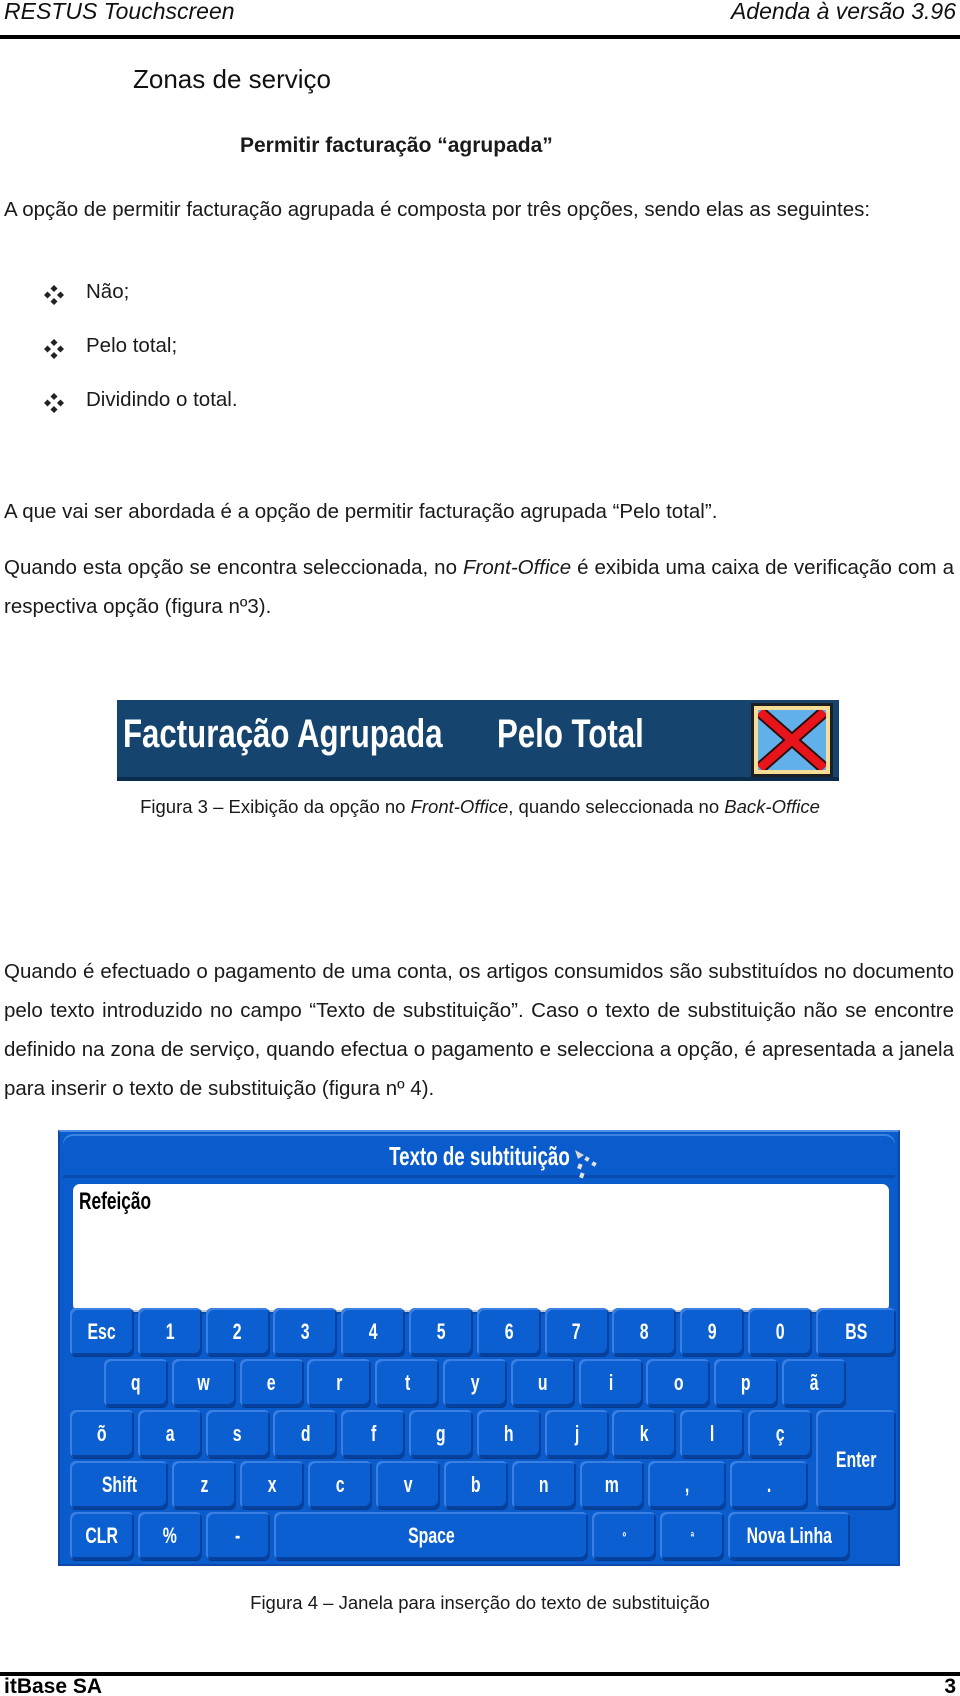 This screenshot has height=1696, width=960. Describe the element at coordinates (544, 1485) in the screenshot. I see `key-n: n` at that location.